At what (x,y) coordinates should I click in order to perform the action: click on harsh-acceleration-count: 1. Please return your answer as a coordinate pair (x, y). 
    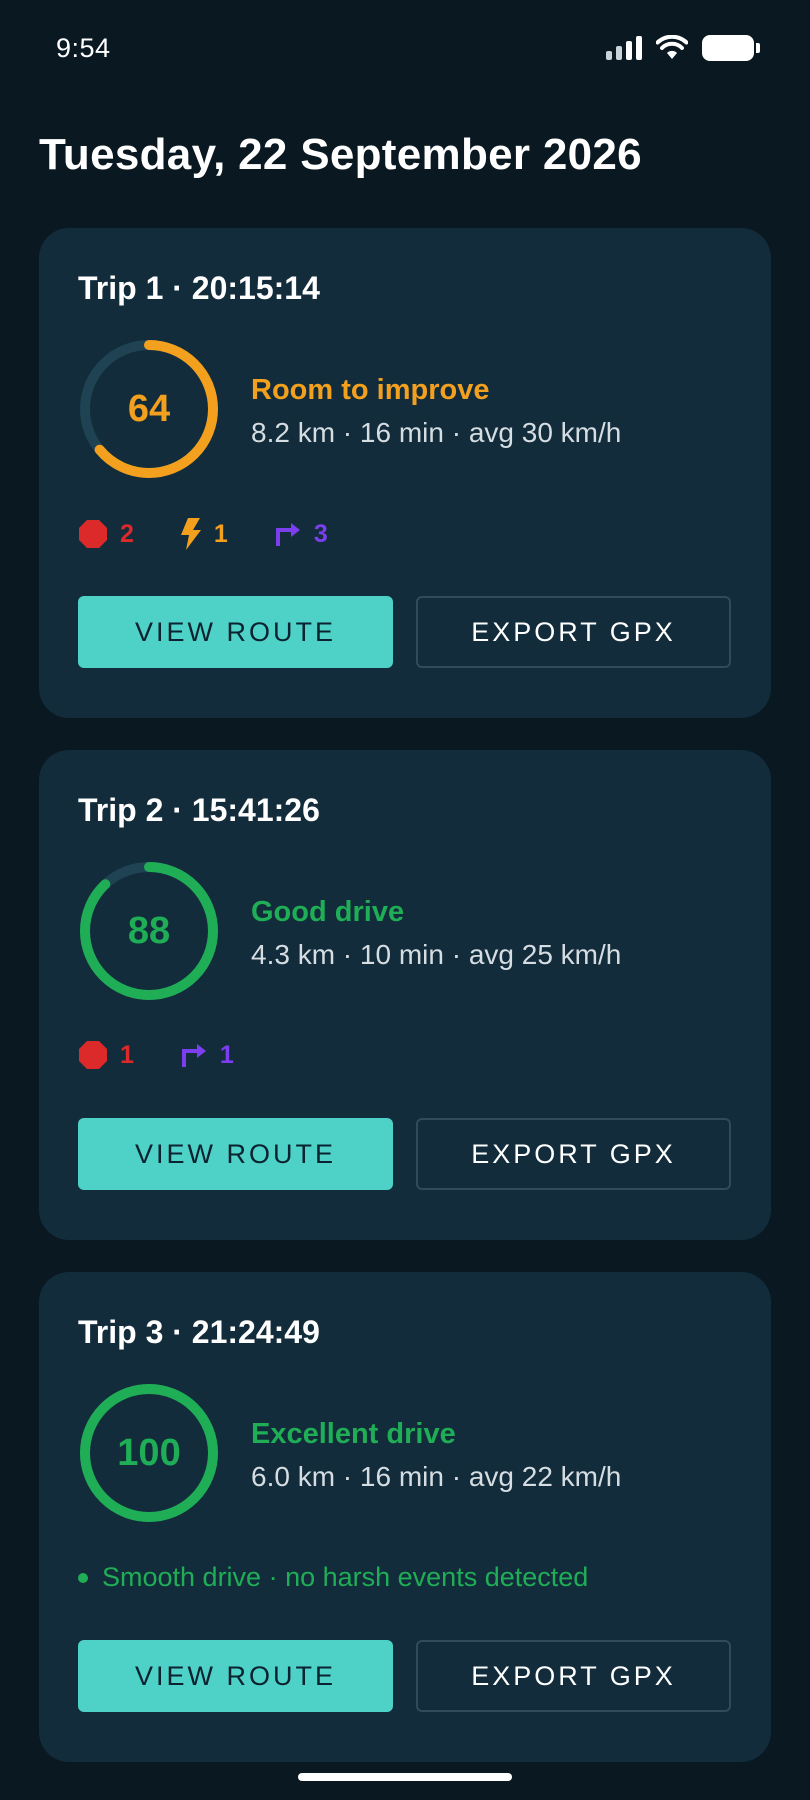
    Looking at the image, I should click on (204, 534).